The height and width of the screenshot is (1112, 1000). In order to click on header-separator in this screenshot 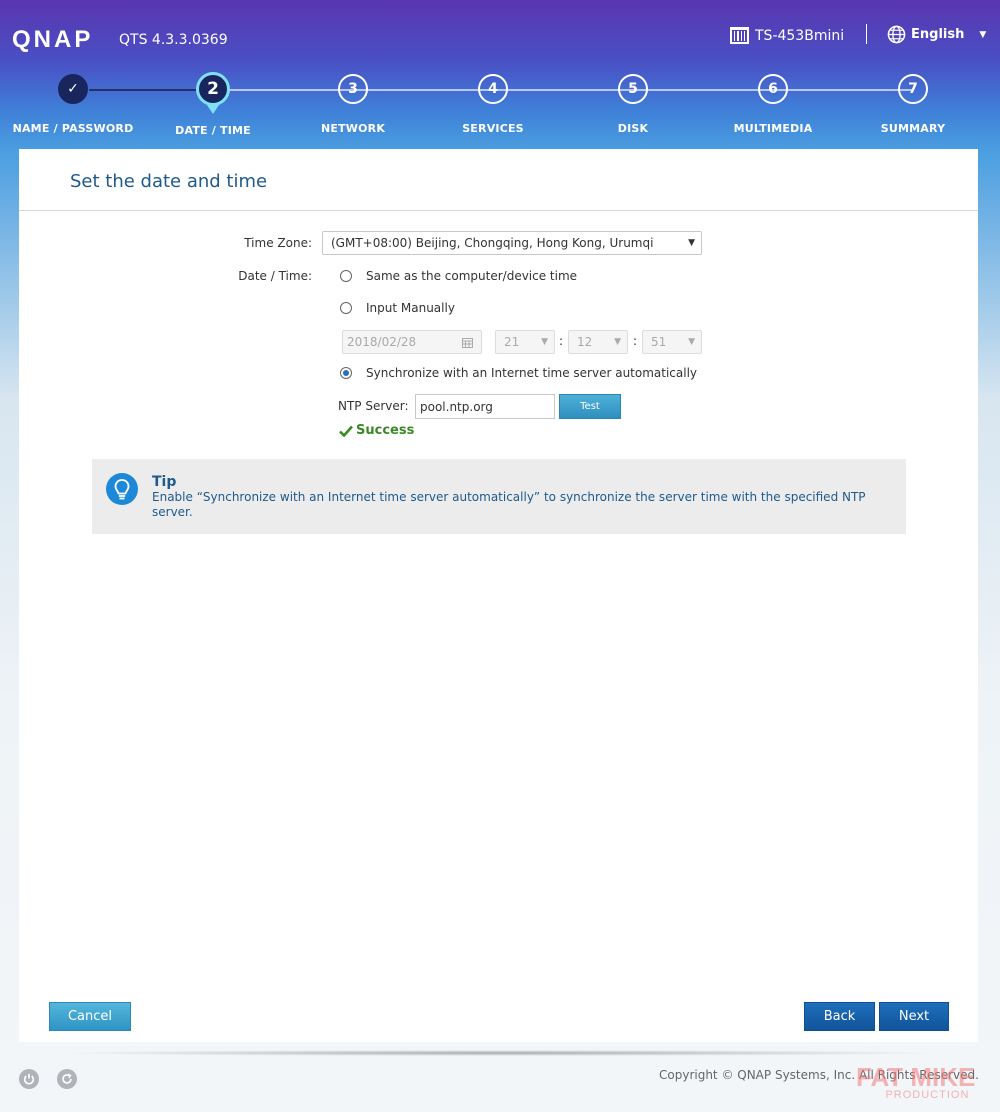, I will do `click(866, 34)`.